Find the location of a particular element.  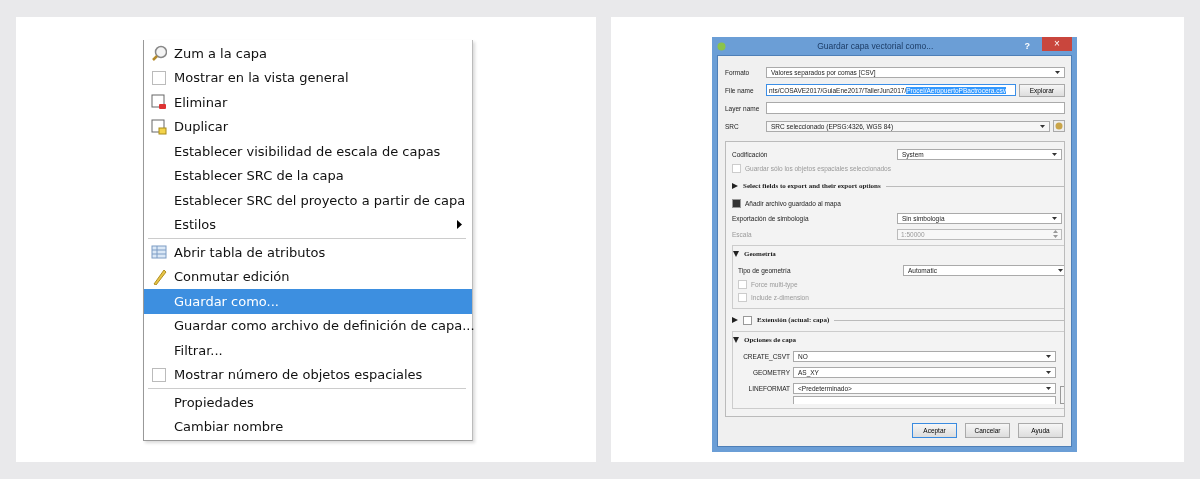

menu-item: Establecer visibilidad de escala de capas is located at coordinates (308, 151).